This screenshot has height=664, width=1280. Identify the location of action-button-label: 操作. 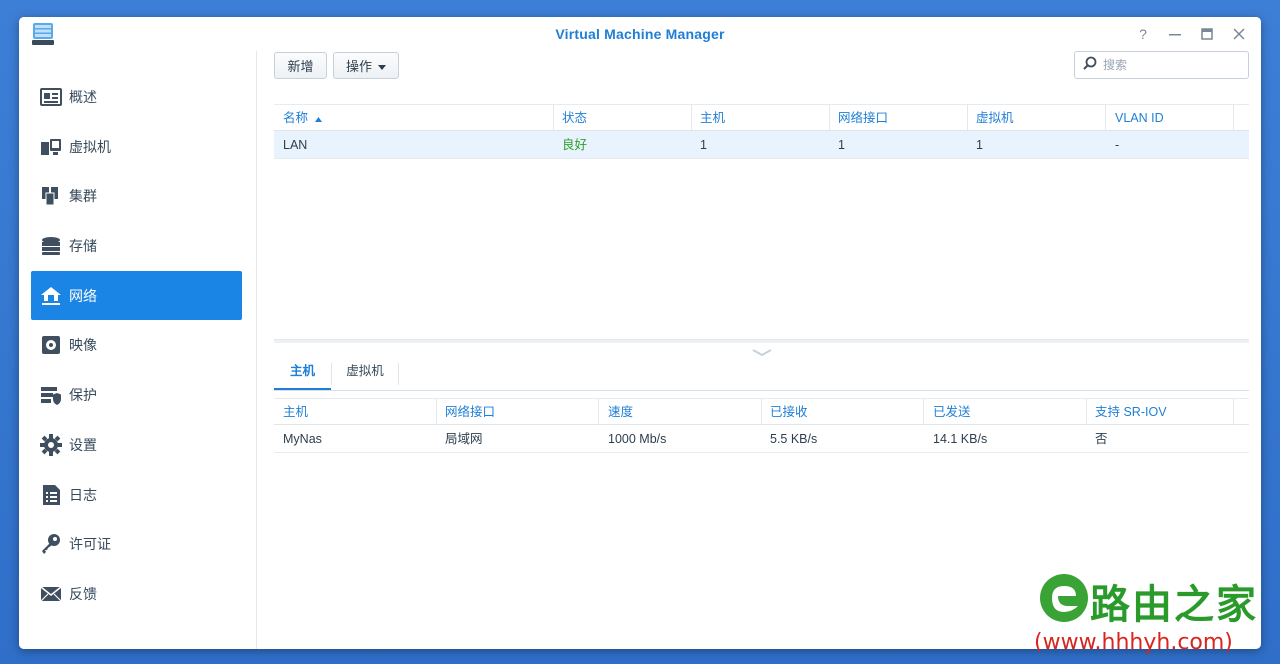
(358, 66).